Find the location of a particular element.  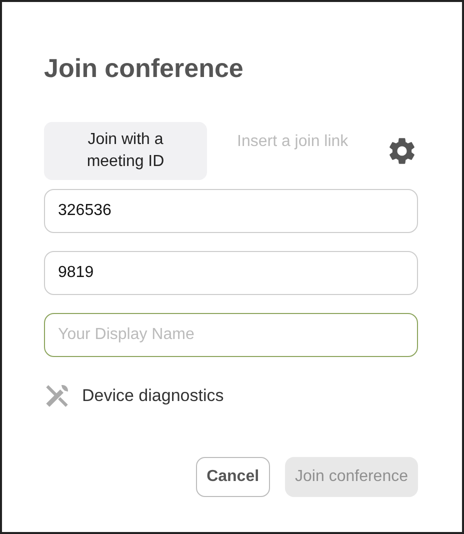

cancel-button: Cancel is located at coordinates (233, 477).